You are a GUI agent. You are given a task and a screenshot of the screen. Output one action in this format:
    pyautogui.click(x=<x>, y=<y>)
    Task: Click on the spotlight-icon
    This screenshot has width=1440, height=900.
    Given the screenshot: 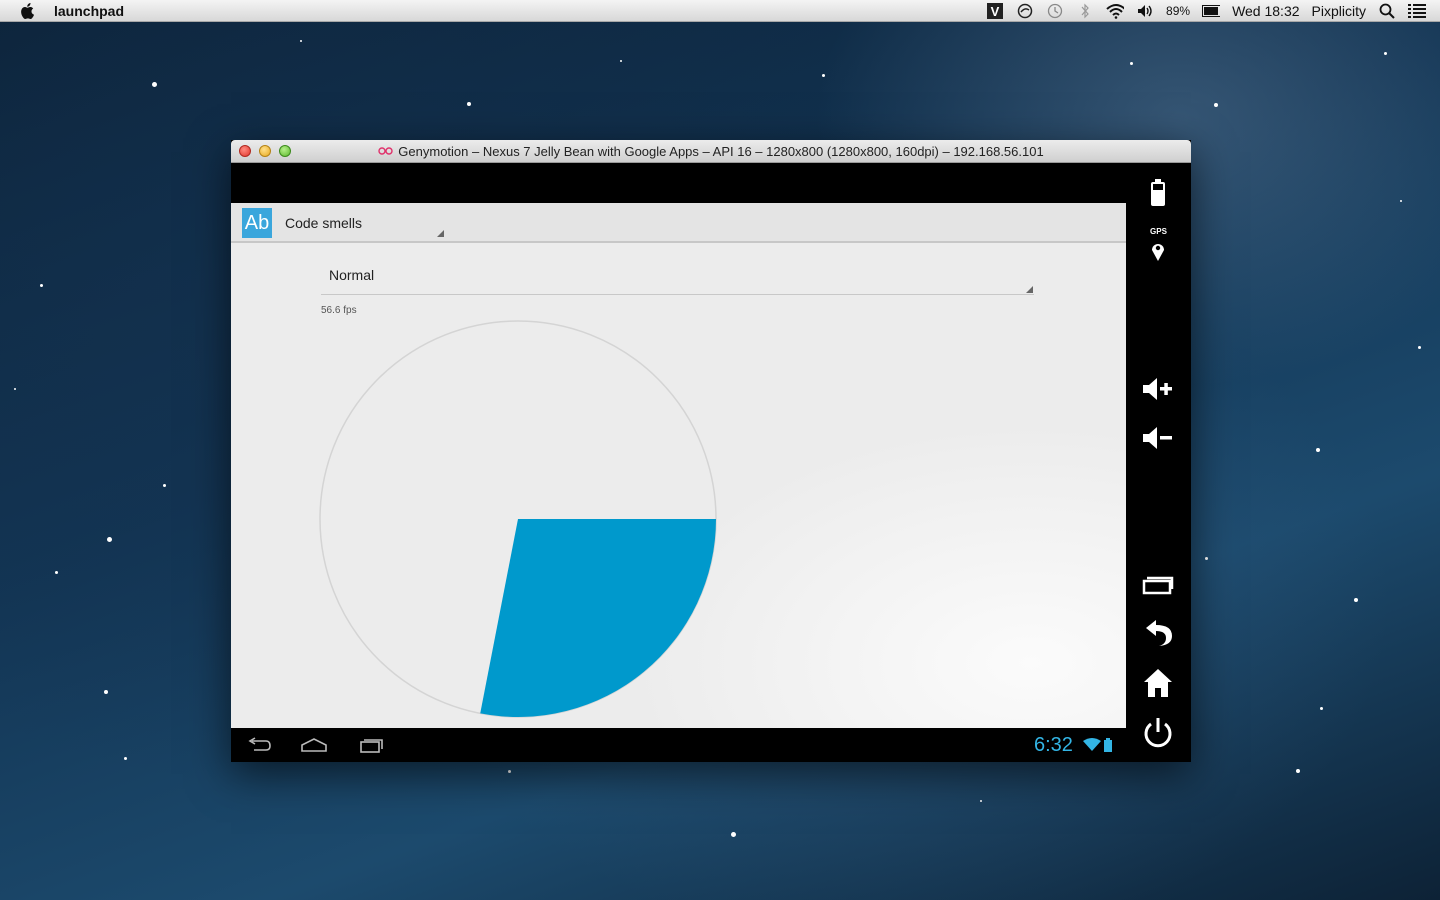 What is the action you would take?
    pyautogui.click(x=1387, y=11)
    